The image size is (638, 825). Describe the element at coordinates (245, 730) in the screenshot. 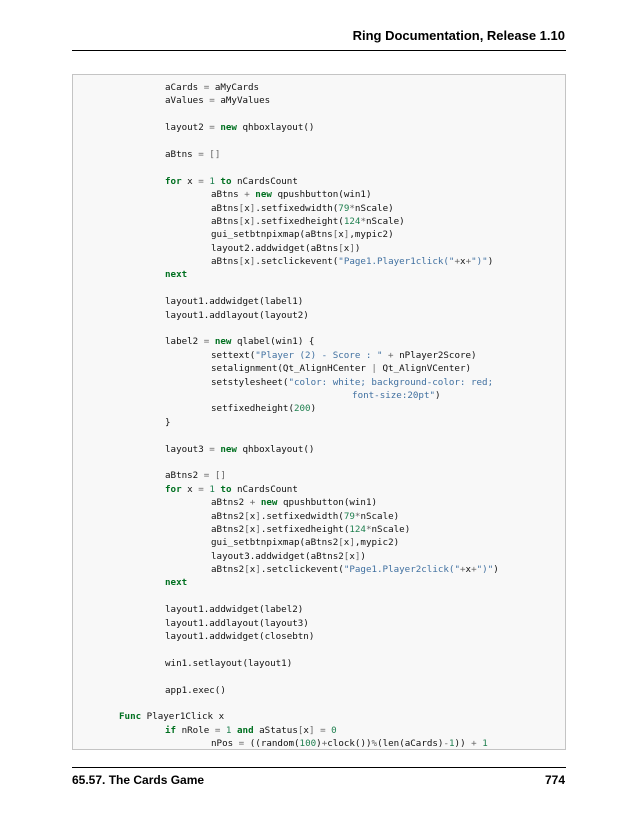

I see `code-token: and` at that location.